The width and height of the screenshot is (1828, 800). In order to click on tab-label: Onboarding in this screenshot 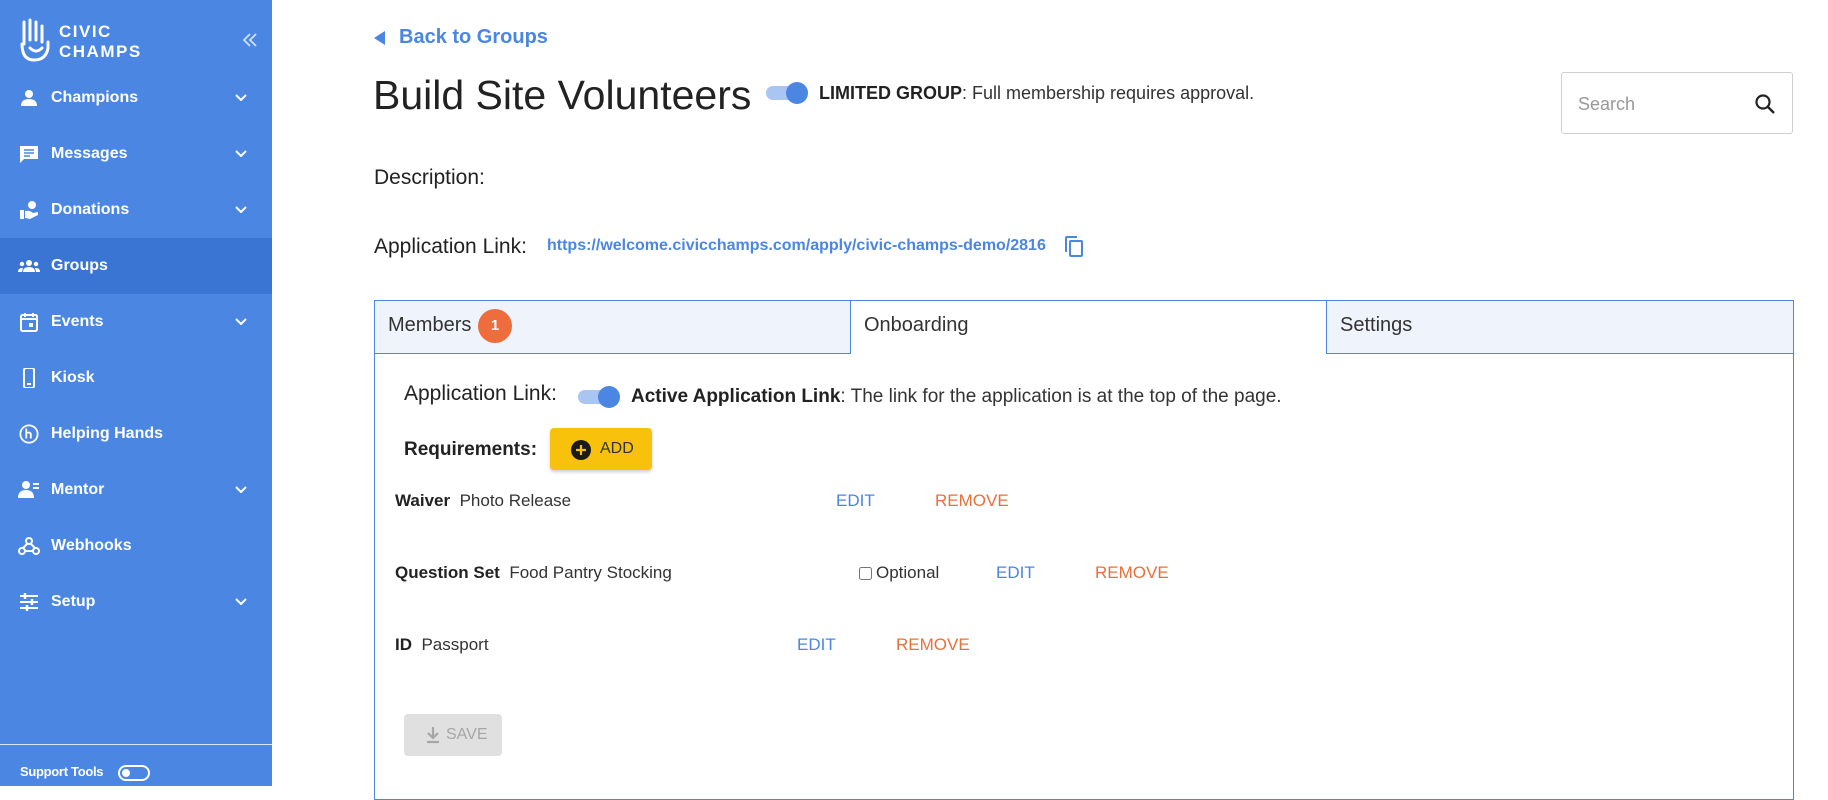, I will do `click(916, 325)`.